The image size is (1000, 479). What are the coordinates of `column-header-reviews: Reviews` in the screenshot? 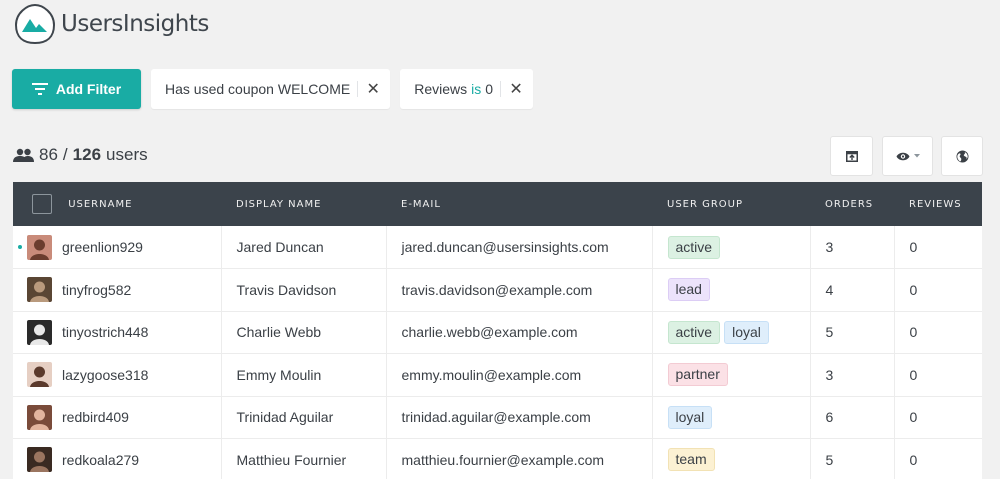 It's located at (938, 204).